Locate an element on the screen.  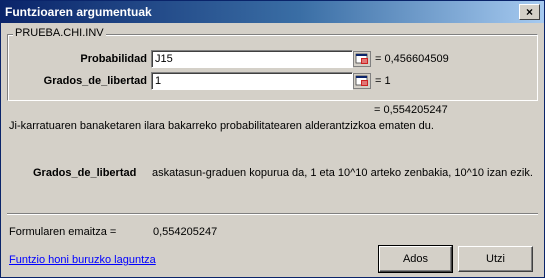
formula-result-value: 0,554205247 is located at coordinates (185, 232).